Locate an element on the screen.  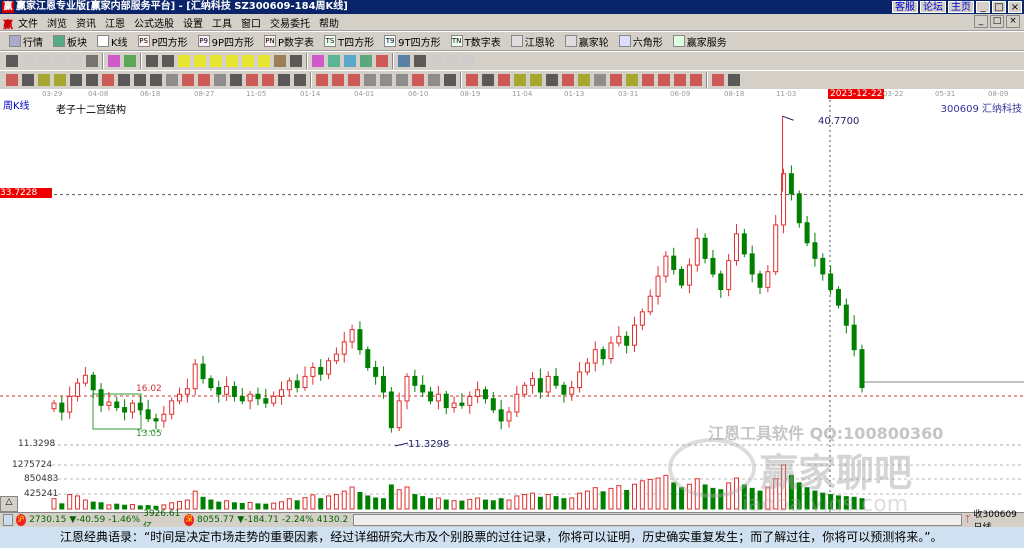
color-bar-icon is located at coordinates (130, 61).